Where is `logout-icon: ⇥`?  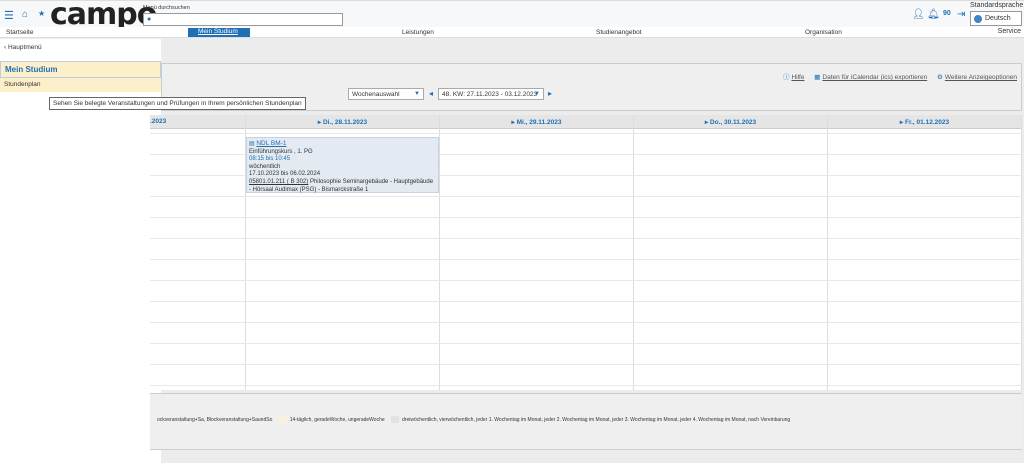
logout-icon: ⇥ is located at coordinates (961, 14).